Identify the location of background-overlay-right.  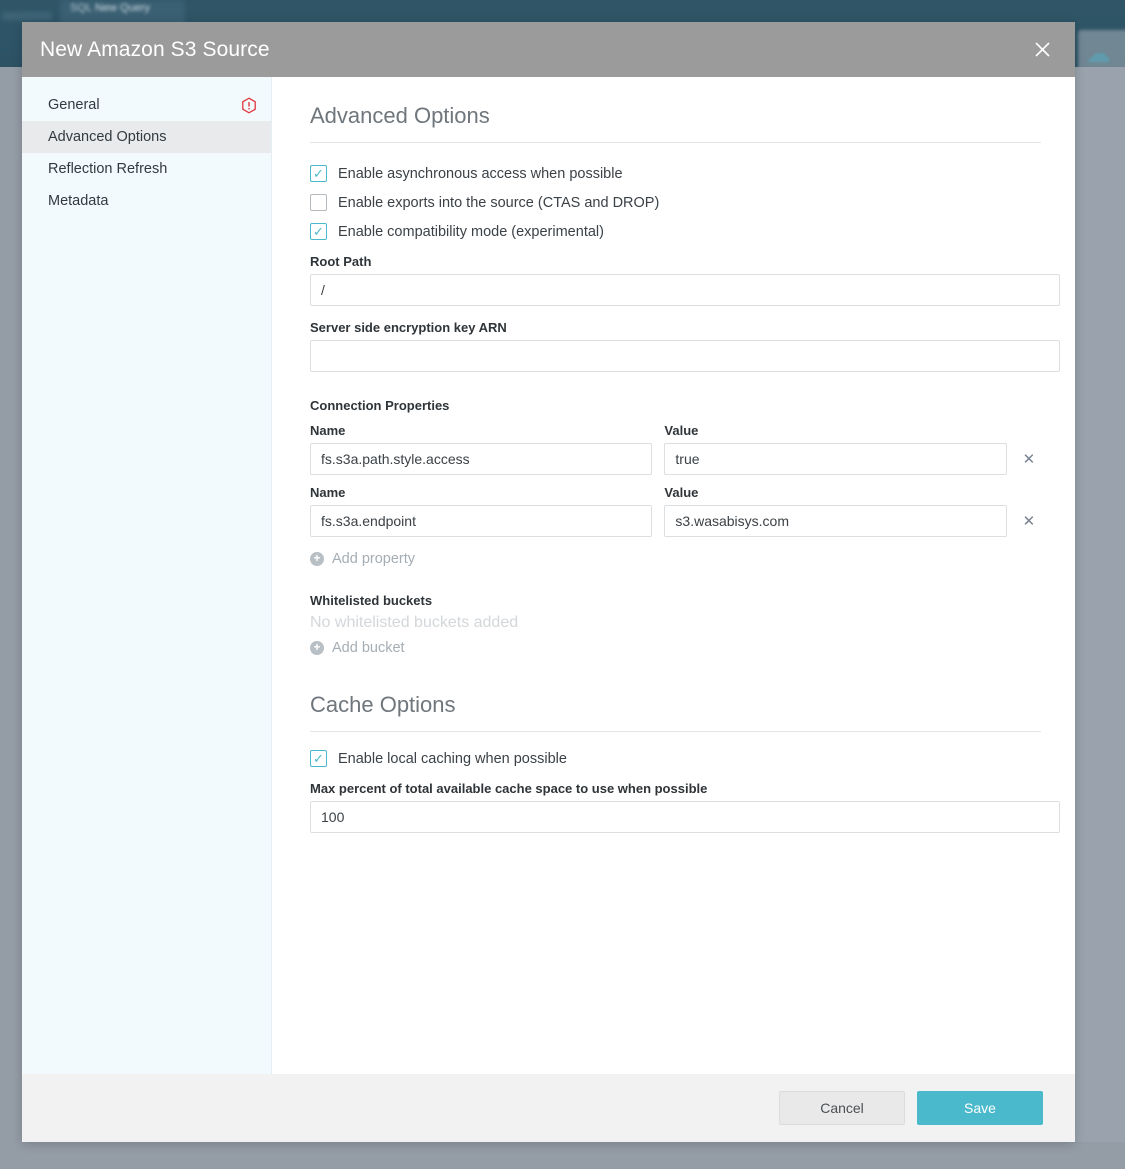
(1100, 604).